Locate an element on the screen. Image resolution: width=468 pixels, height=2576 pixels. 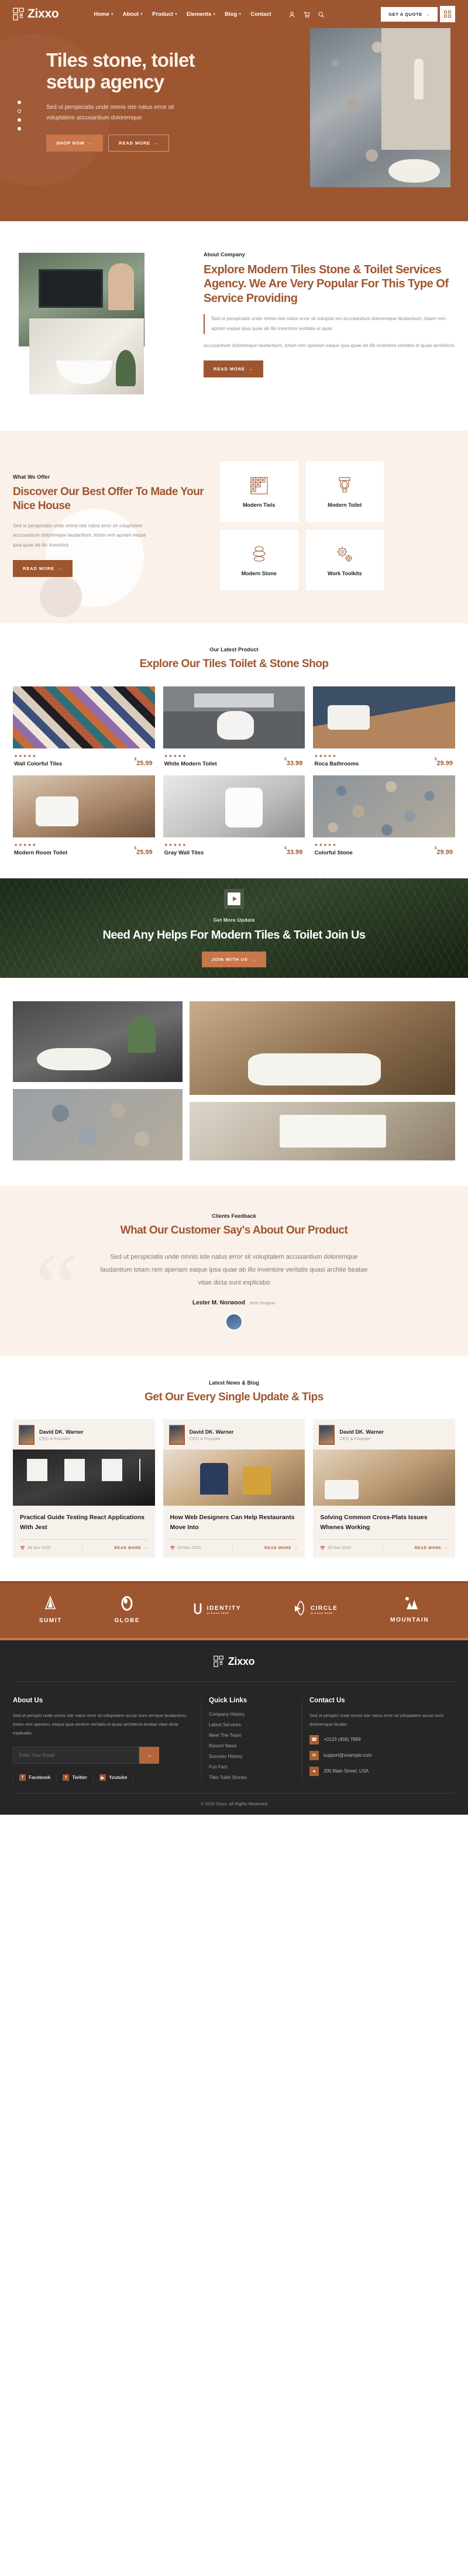
footer-contact-email: ✉ support@example.com is located at coordinates (382, 1755).